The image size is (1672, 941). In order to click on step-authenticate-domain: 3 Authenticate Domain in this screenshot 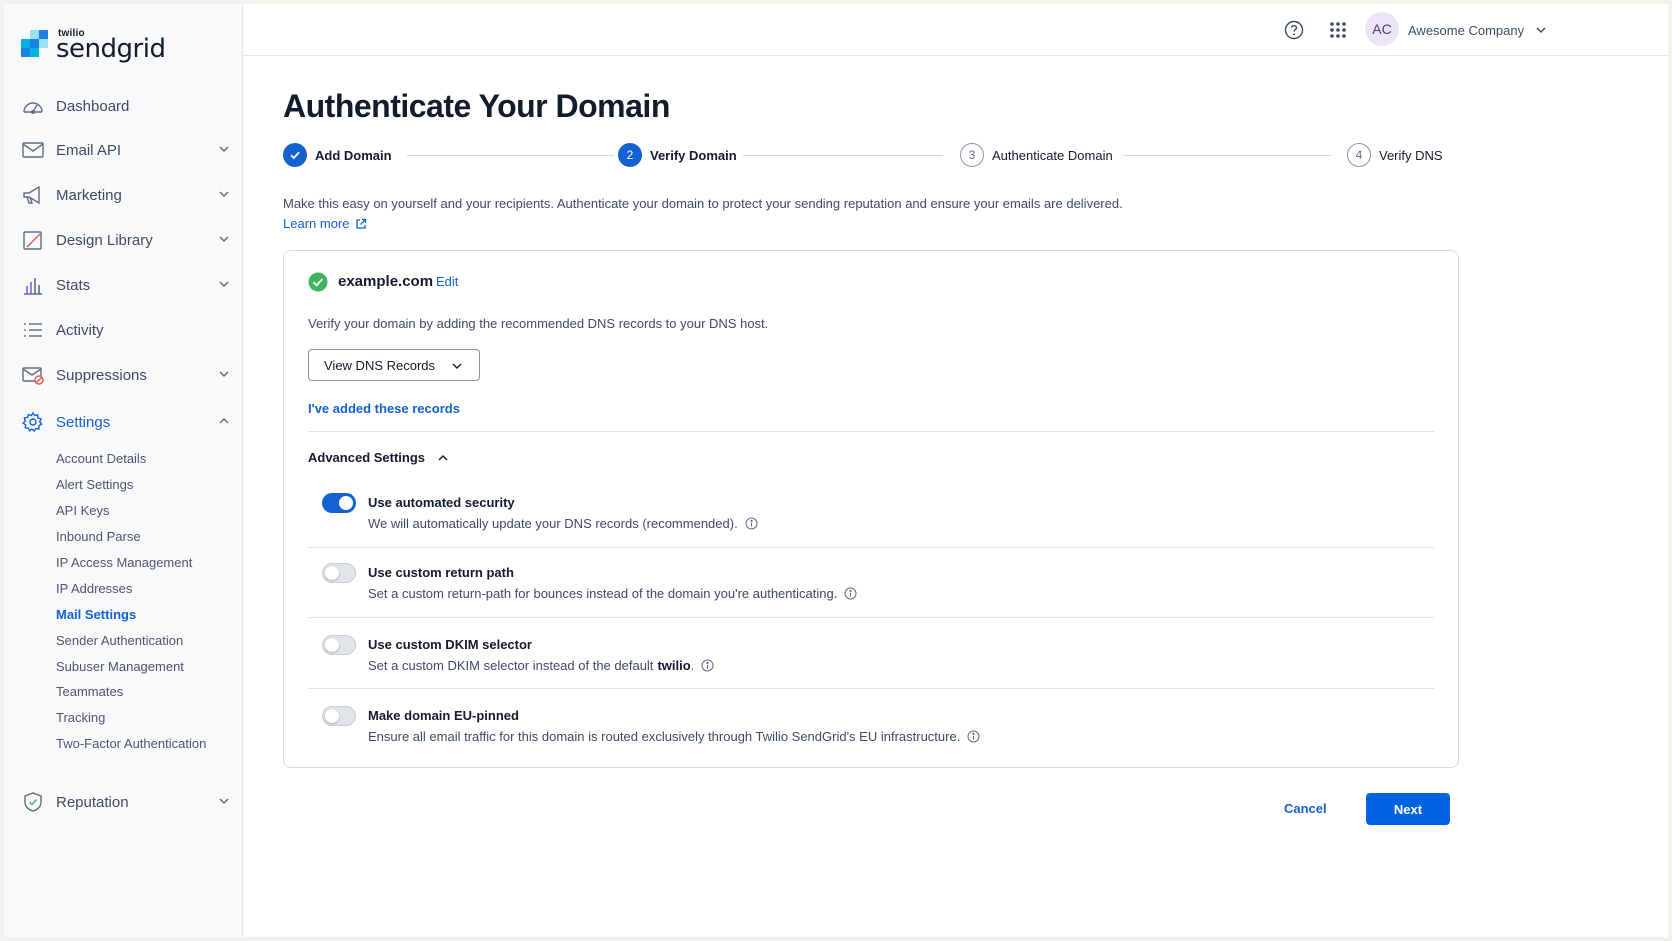, I will do `click(1036, 155)`.